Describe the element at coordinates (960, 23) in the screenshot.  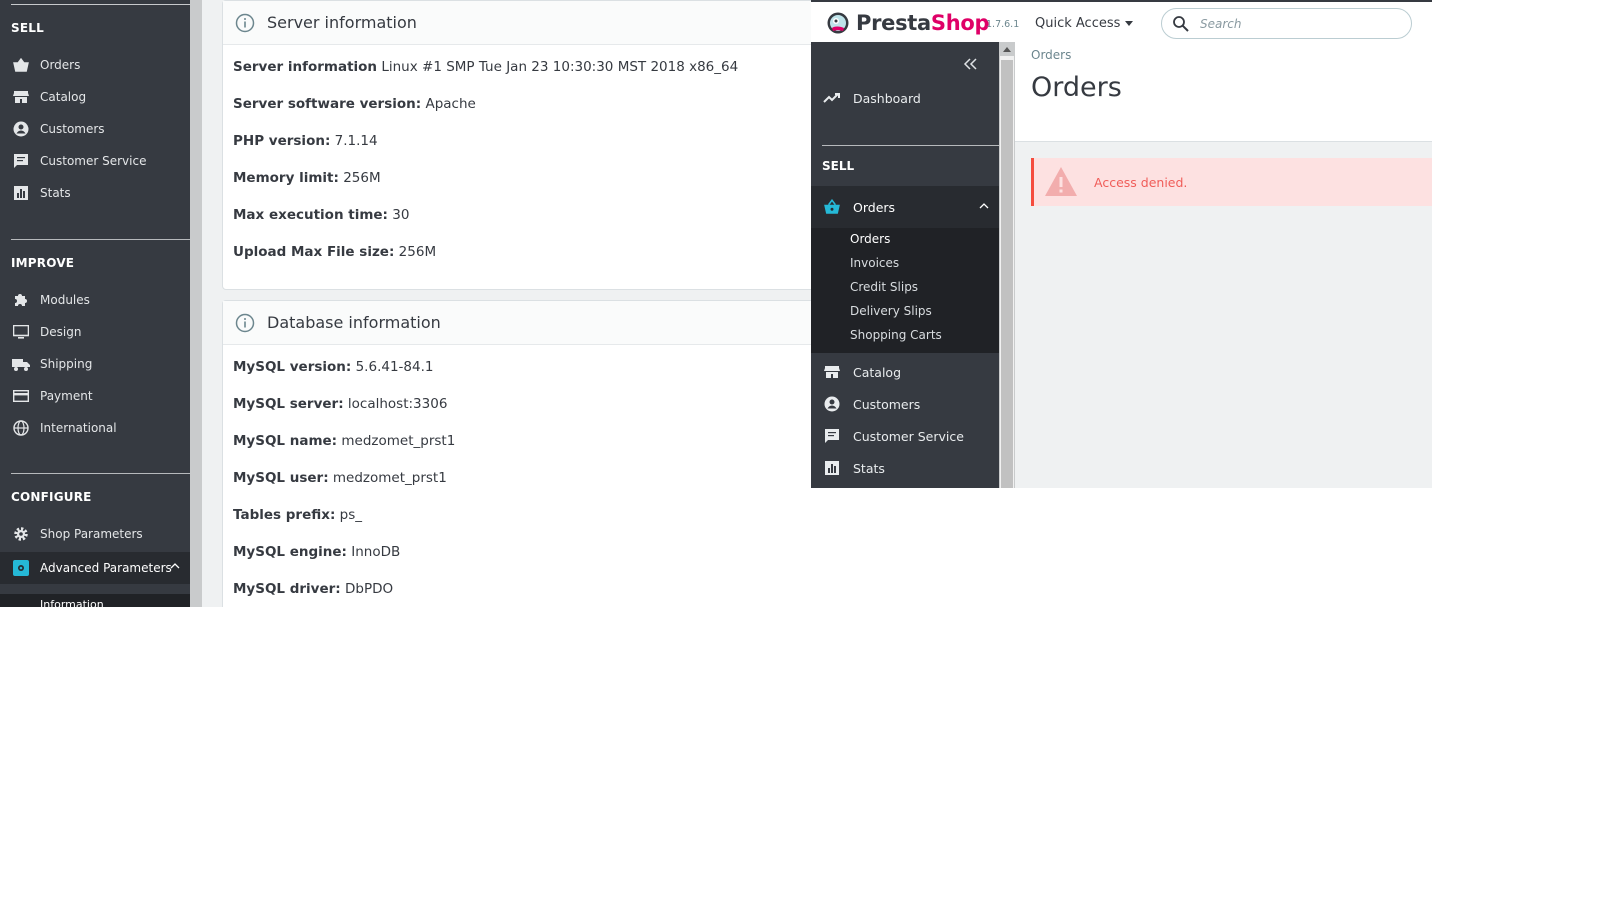
I see `brand-shop: Shop` at that location.